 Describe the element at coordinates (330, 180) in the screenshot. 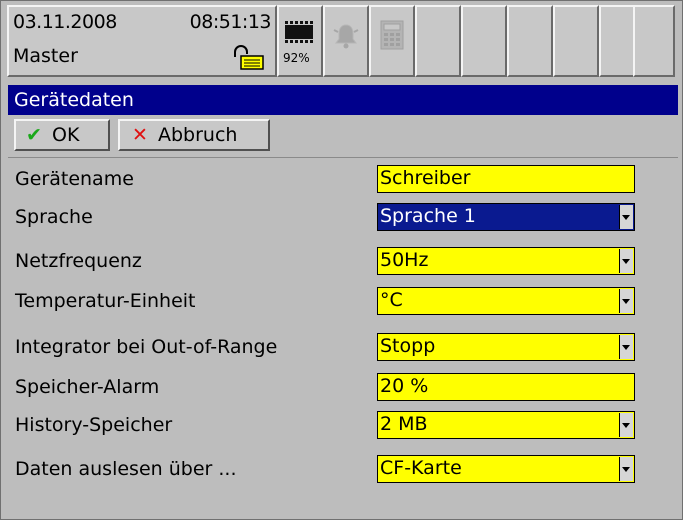

I see `form-row-device-name: Gerätename Schreiber` at that location.